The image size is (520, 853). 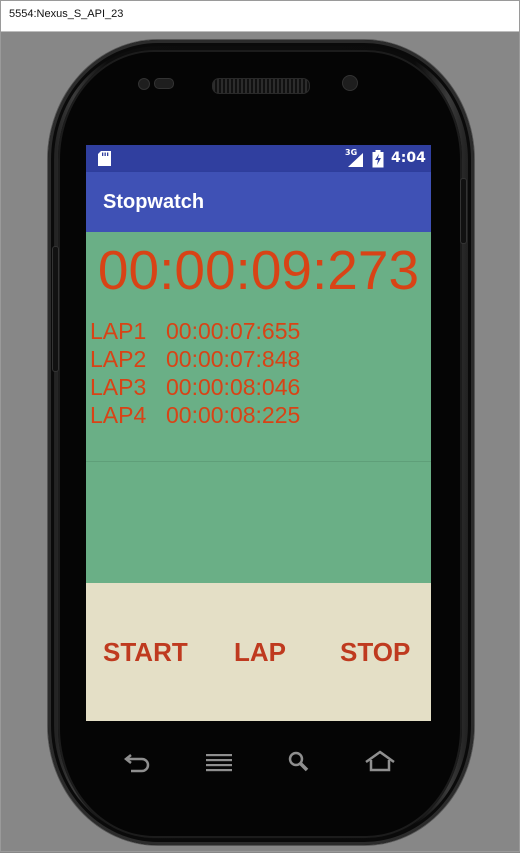 What do you see at coordinates (154, 202) in the screenshot?
I see `app-title: Stopwatch` at bounding box center [154, 202].